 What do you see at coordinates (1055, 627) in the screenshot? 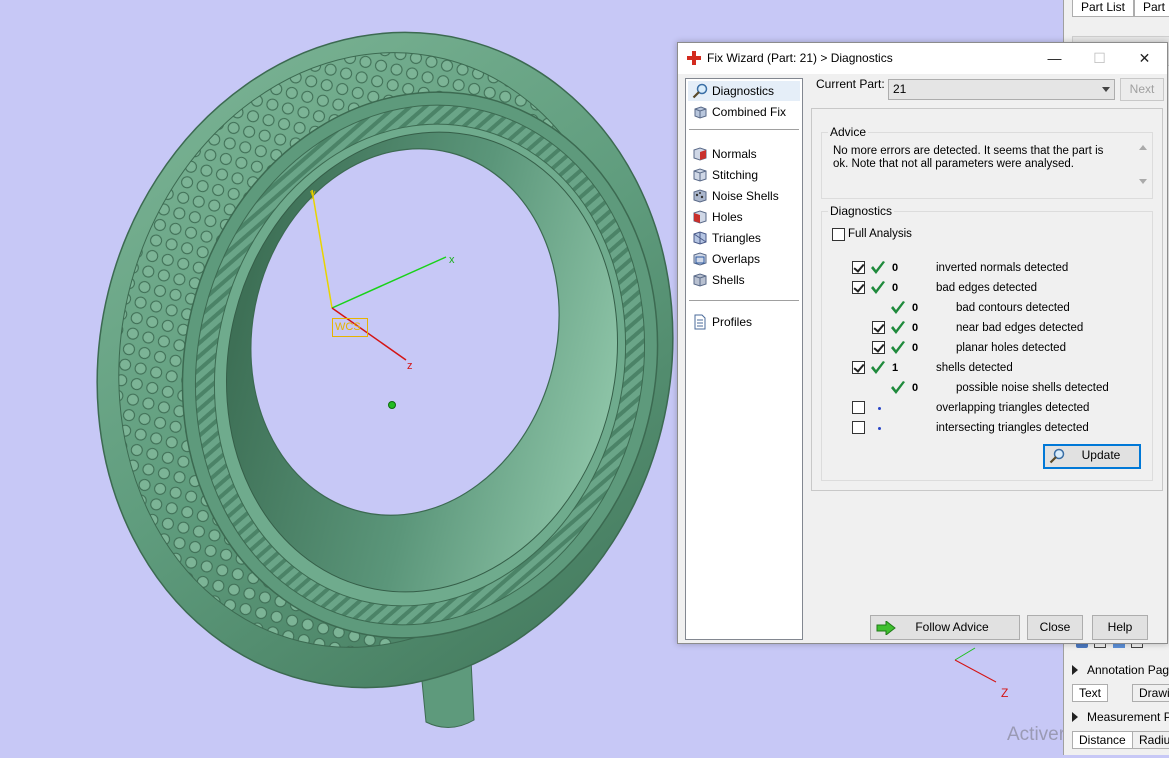
I see `close-button: Close` at bounding box center [1055, 627].